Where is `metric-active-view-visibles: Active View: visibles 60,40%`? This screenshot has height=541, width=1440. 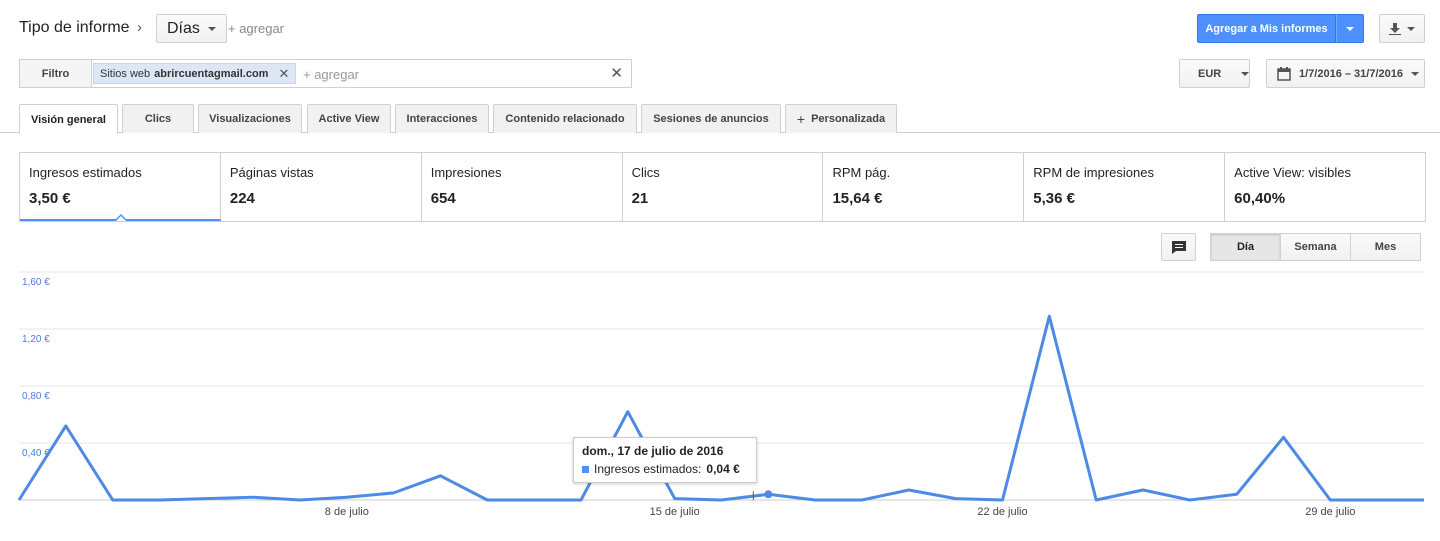
metric-active-view-visibles: Active View: visibles 60,40% is located at coordinates (1325, 187).